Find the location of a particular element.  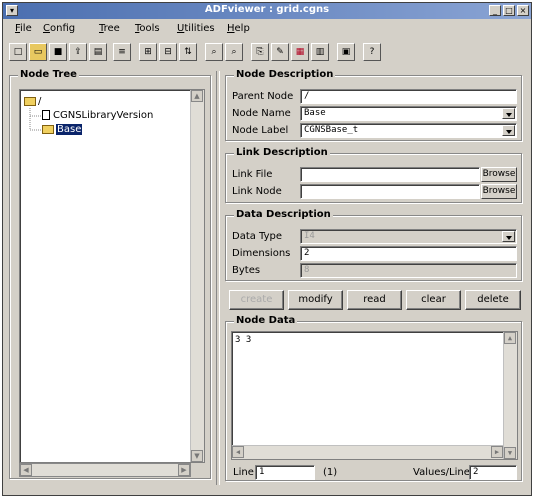

data-type-field: I4 is located at coordinates (408, 236).